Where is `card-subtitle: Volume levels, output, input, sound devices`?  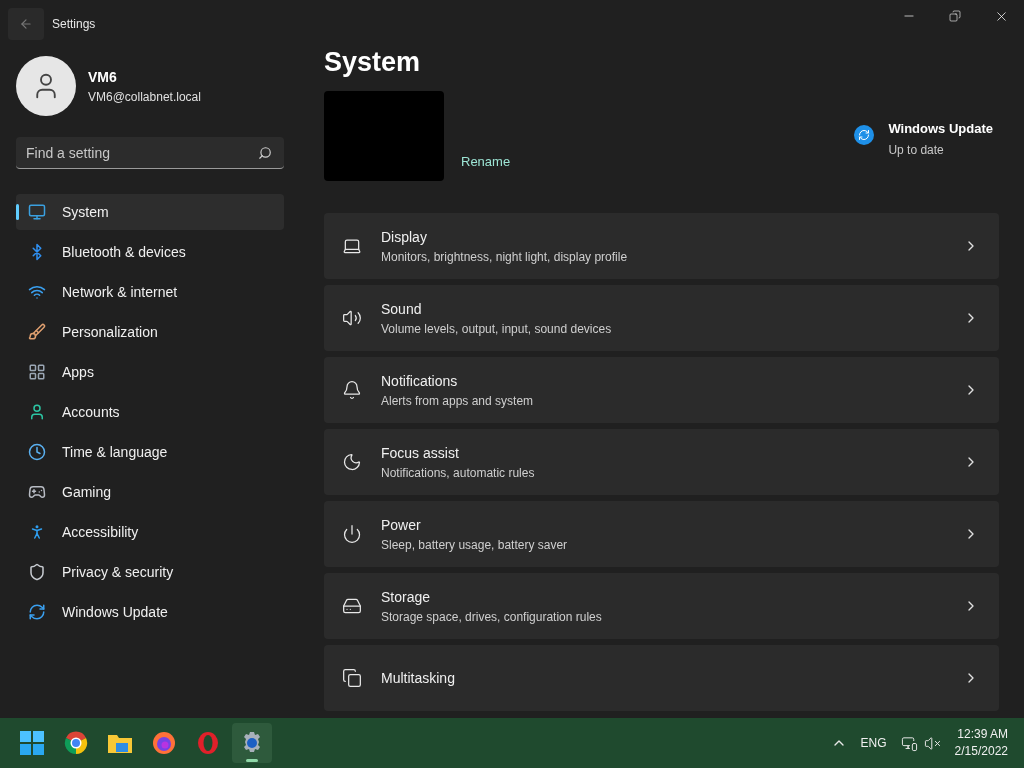
card-subtitle: Volume levels, output, input, sound devices is located at coordinates (496, 329).